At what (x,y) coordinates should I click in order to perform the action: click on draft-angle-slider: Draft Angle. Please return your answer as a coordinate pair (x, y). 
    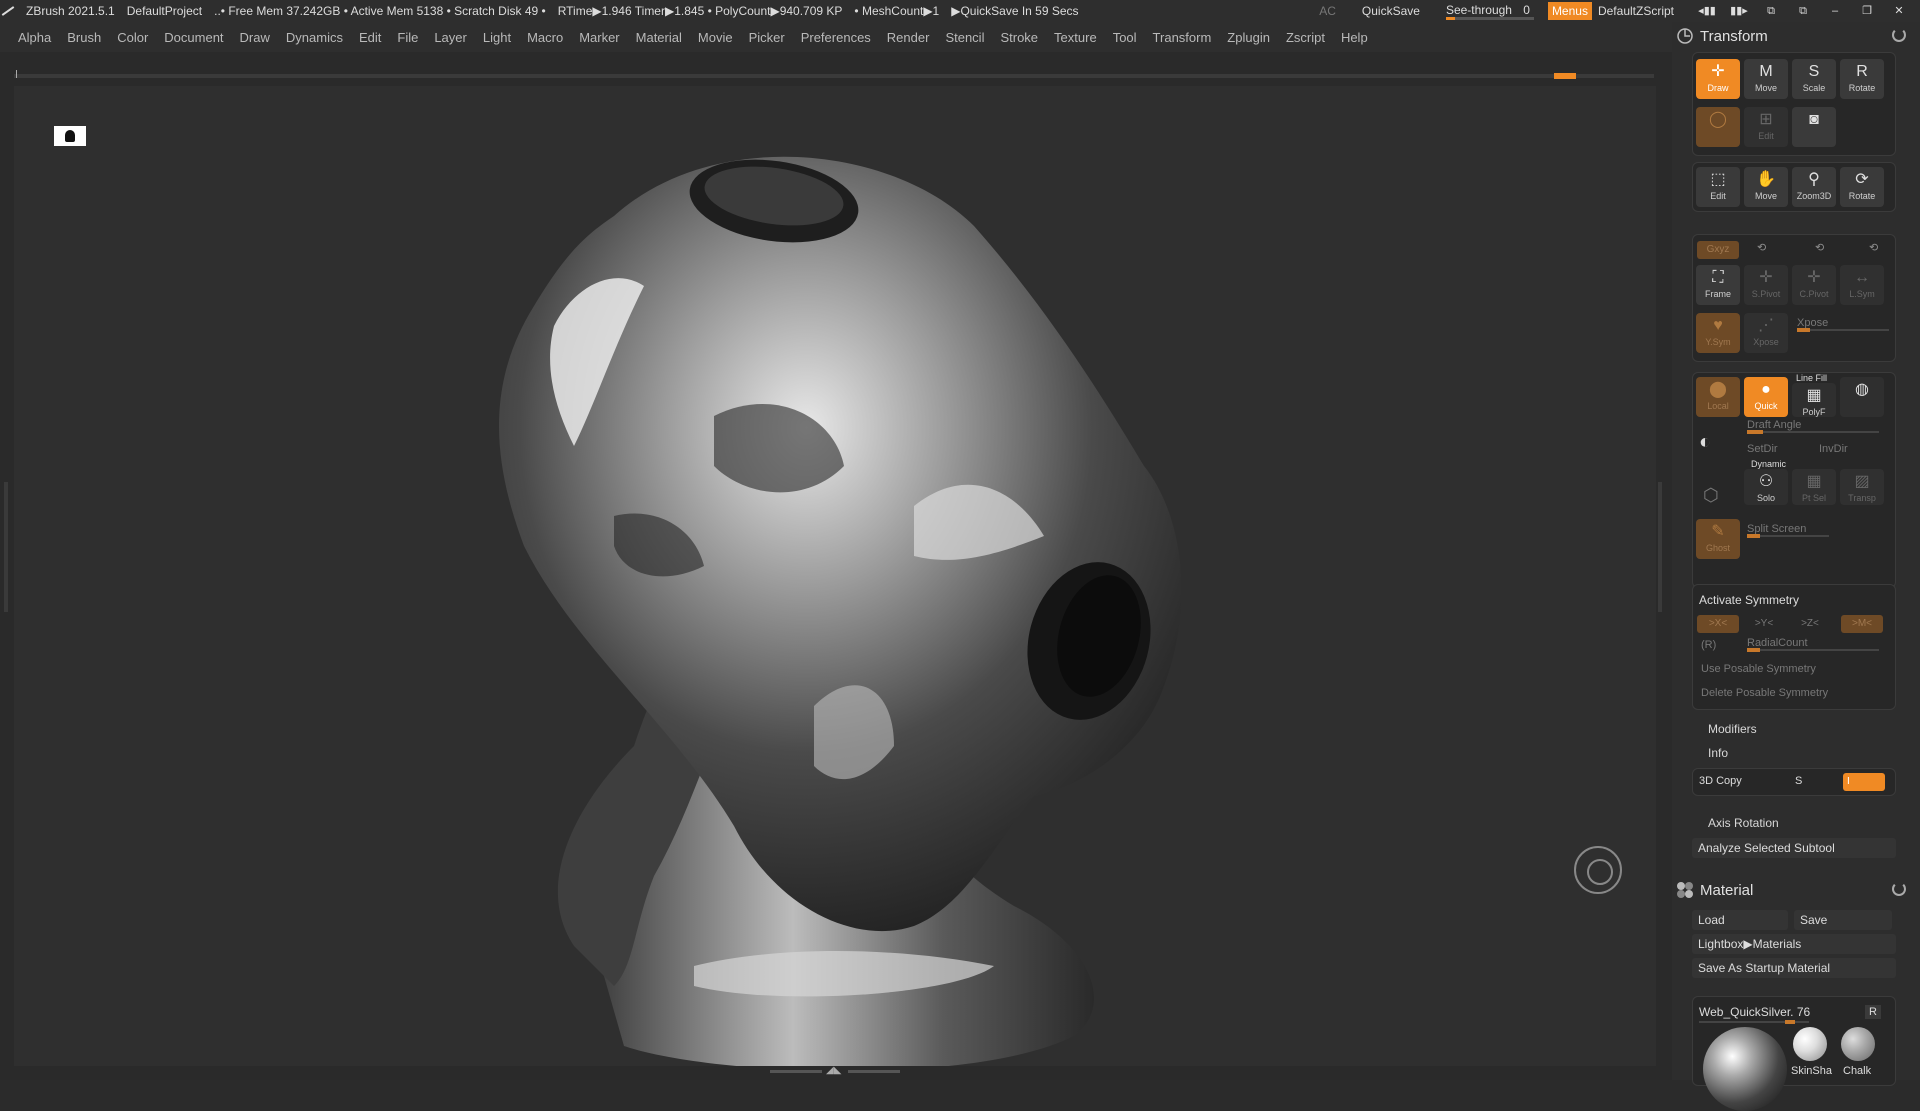
    Looking at the image, I should click on (1813, 426).